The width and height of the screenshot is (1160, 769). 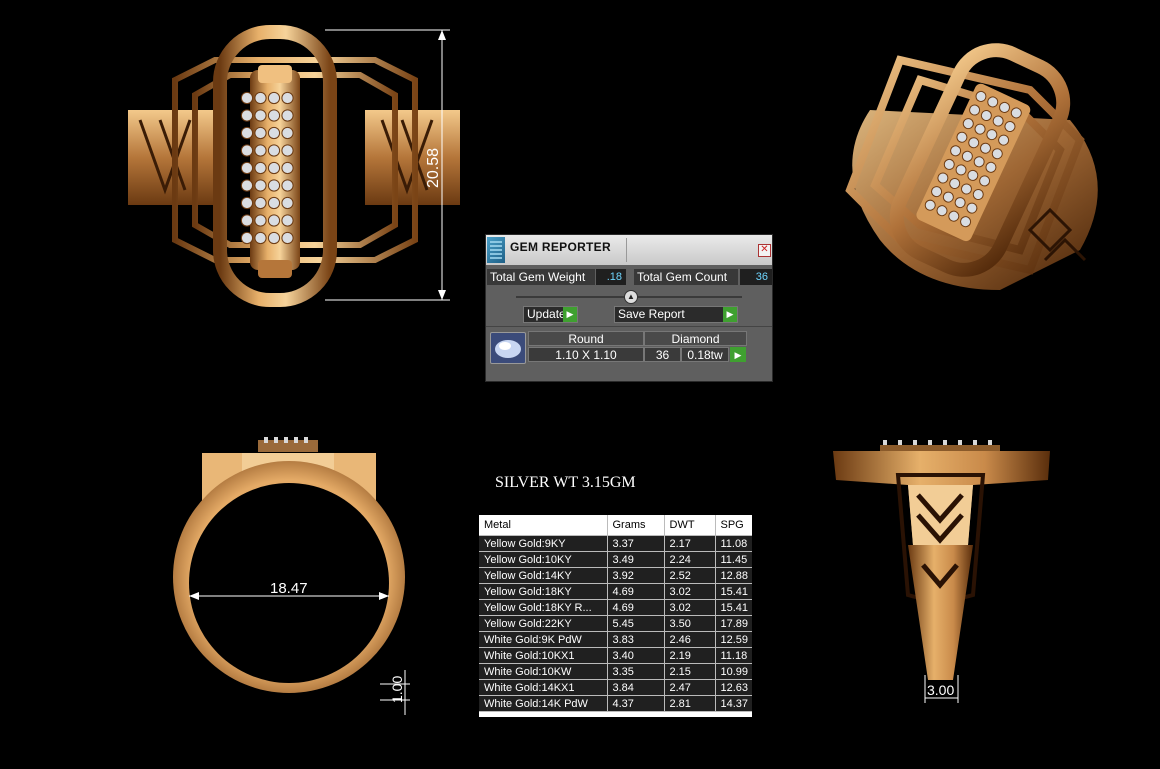 What do you see at coordinates (629, 326) in the screenshot?
I see `panel-divider` at bounding box center [629, 326].